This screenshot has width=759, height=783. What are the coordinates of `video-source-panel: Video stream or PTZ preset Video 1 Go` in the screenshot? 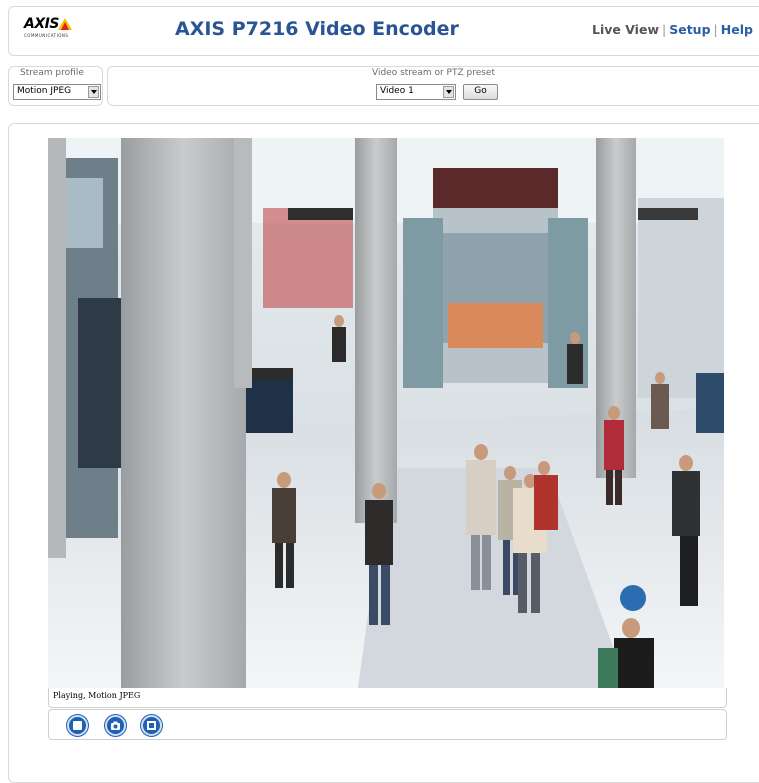 It's located at (433, 86).